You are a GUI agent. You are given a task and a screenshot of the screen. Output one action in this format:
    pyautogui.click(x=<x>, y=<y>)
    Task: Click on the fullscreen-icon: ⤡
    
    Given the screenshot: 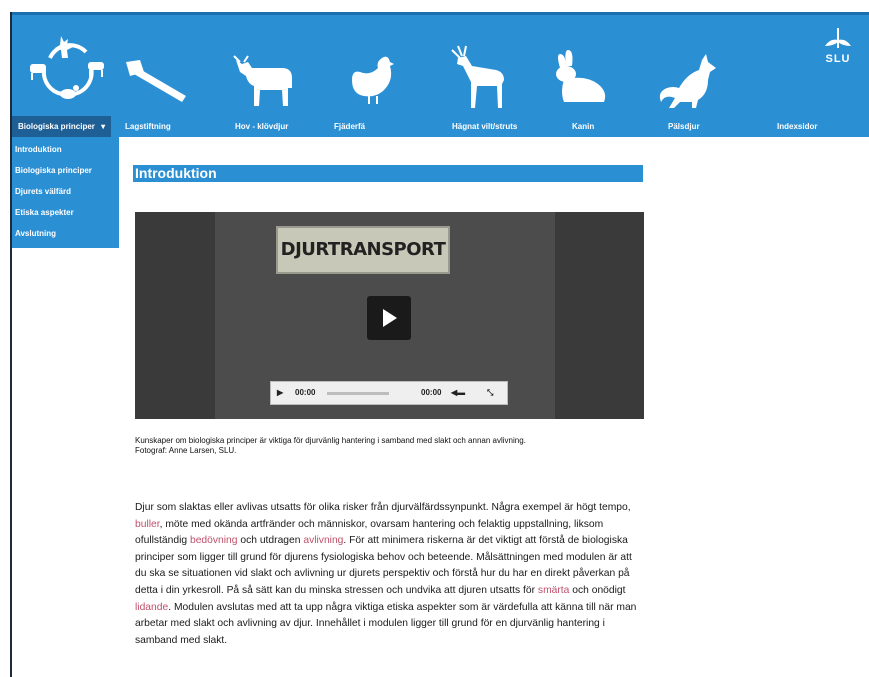 What is the action you would take?
    pyautogui.click(x=490, y=393)
    